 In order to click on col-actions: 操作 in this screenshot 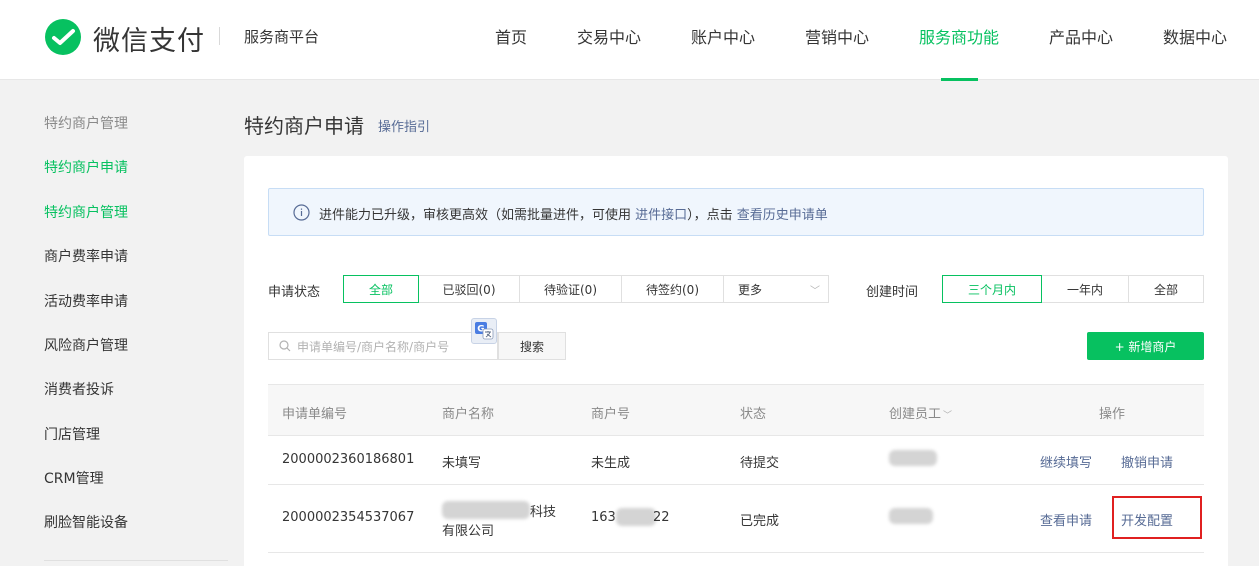, I will do `click(1112, 414)`.